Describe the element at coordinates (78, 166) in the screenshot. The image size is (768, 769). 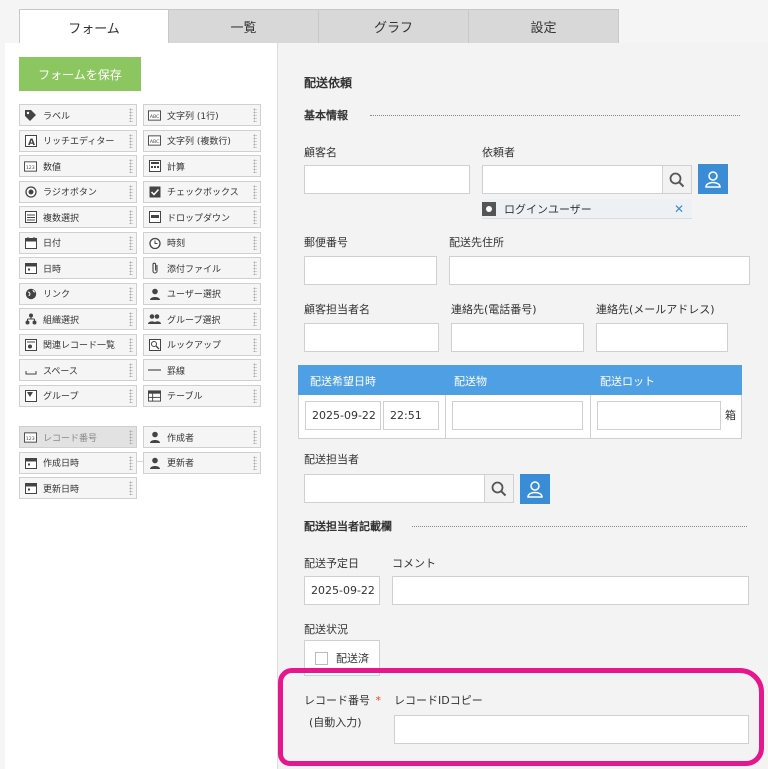
I see `palette-item-number-icon: 123 数値` at that location.